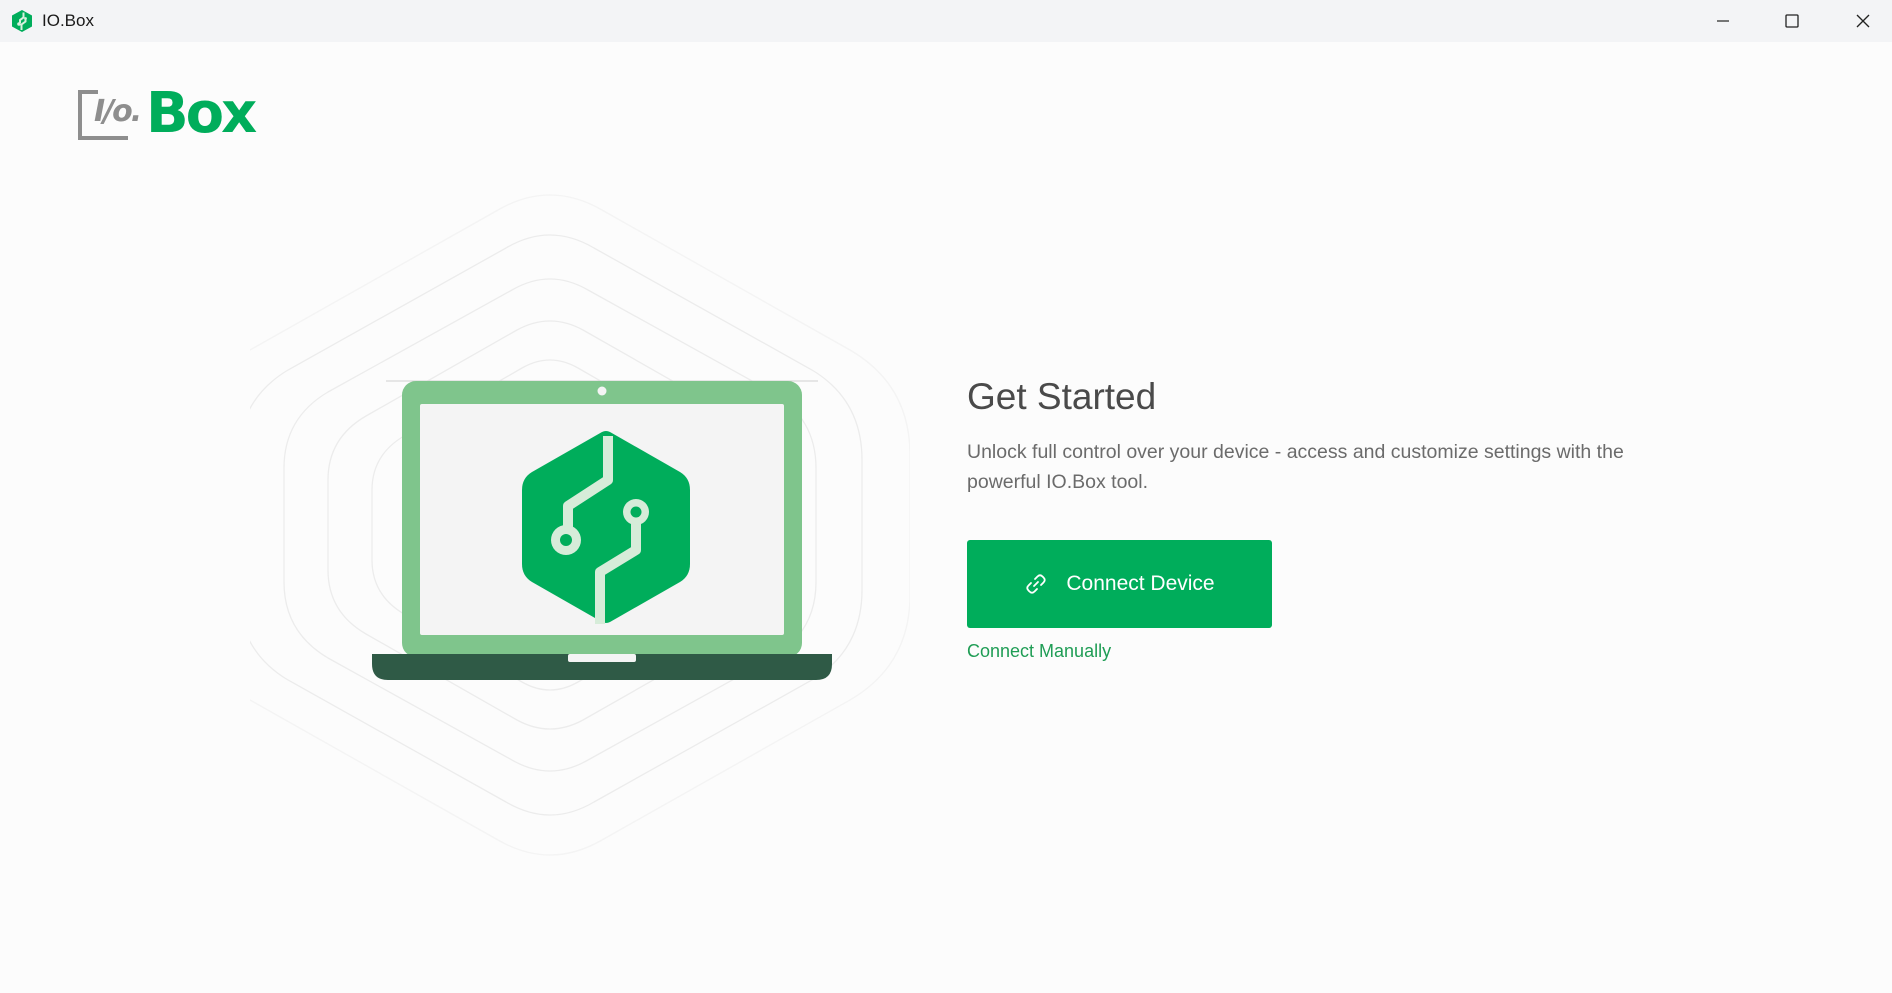 The image size is (1892, 993). I want to click on connect-device-button: Connect Device, so click(1119, 584).